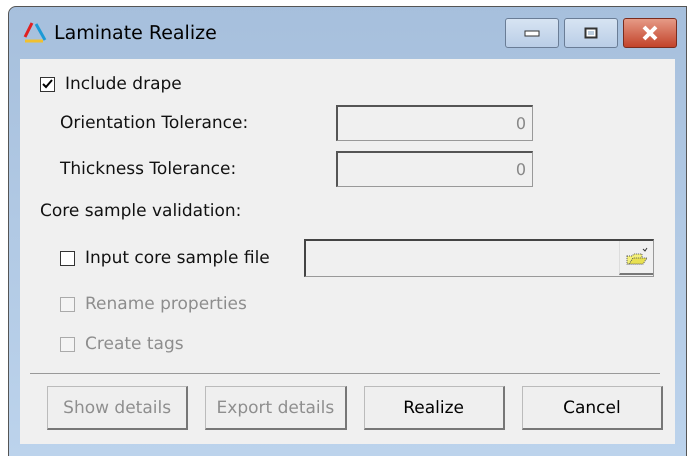 This screenshot has height=456, width=687. Describe the element at coordinates (123, 84) in the screenshot. I see `checkbox-label: Include drape` at that location.